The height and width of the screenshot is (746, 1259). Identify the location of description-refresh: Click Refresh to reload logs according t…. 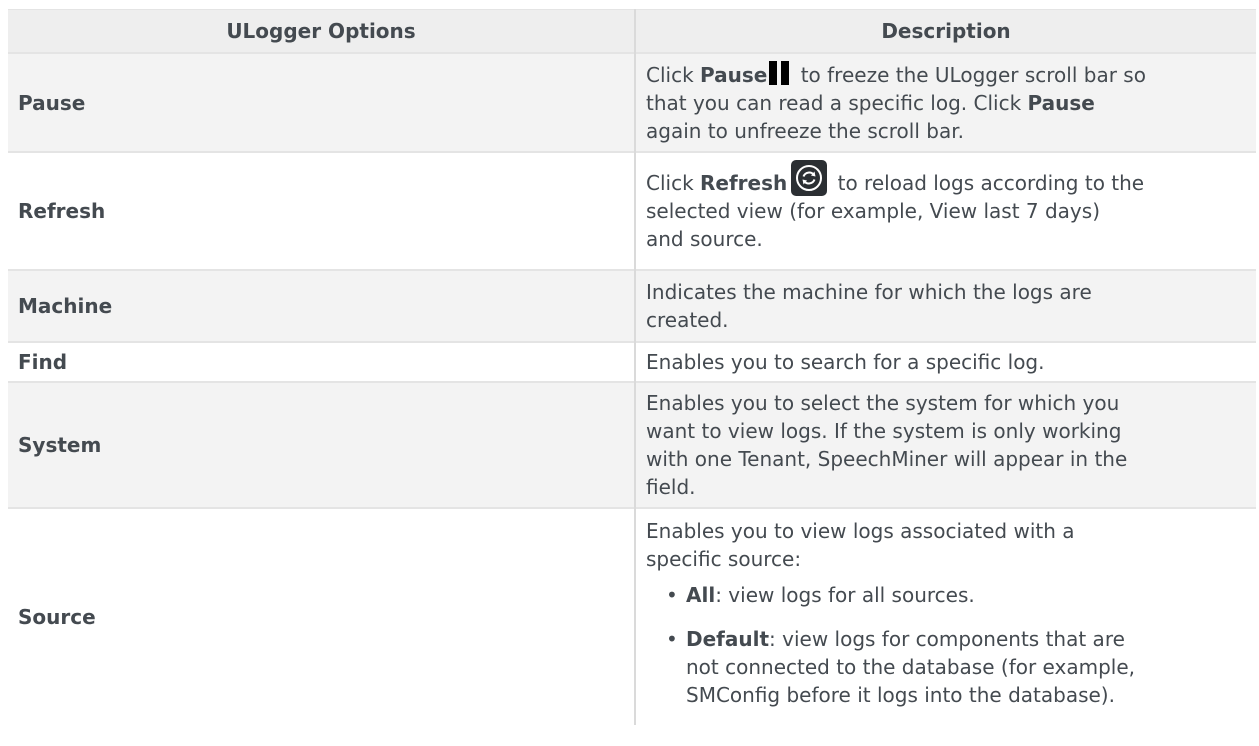
(945, 210).